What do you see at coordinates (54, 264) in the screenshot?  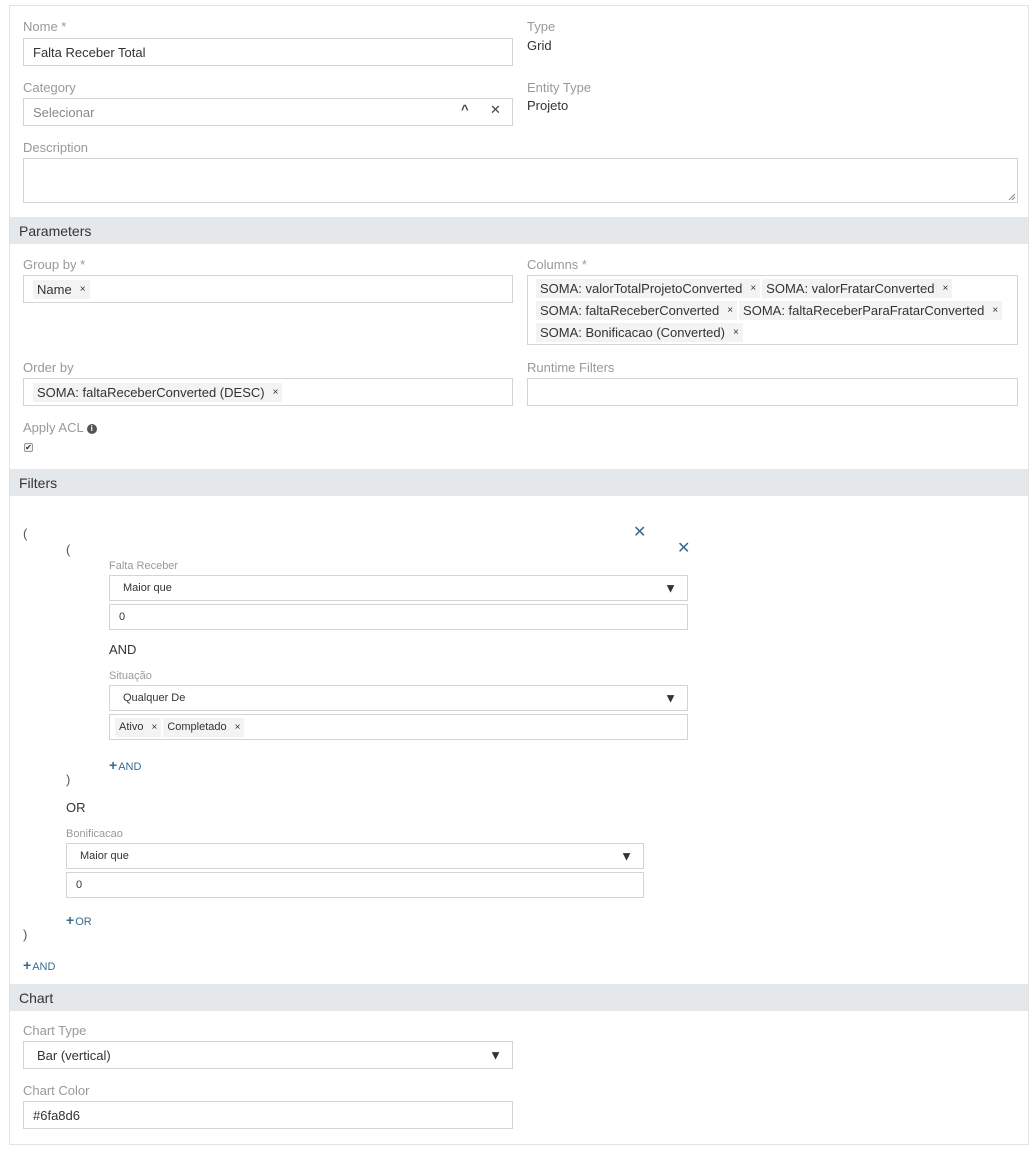 I see `group-by-label: Group by *` at bounding box center [54, 264].